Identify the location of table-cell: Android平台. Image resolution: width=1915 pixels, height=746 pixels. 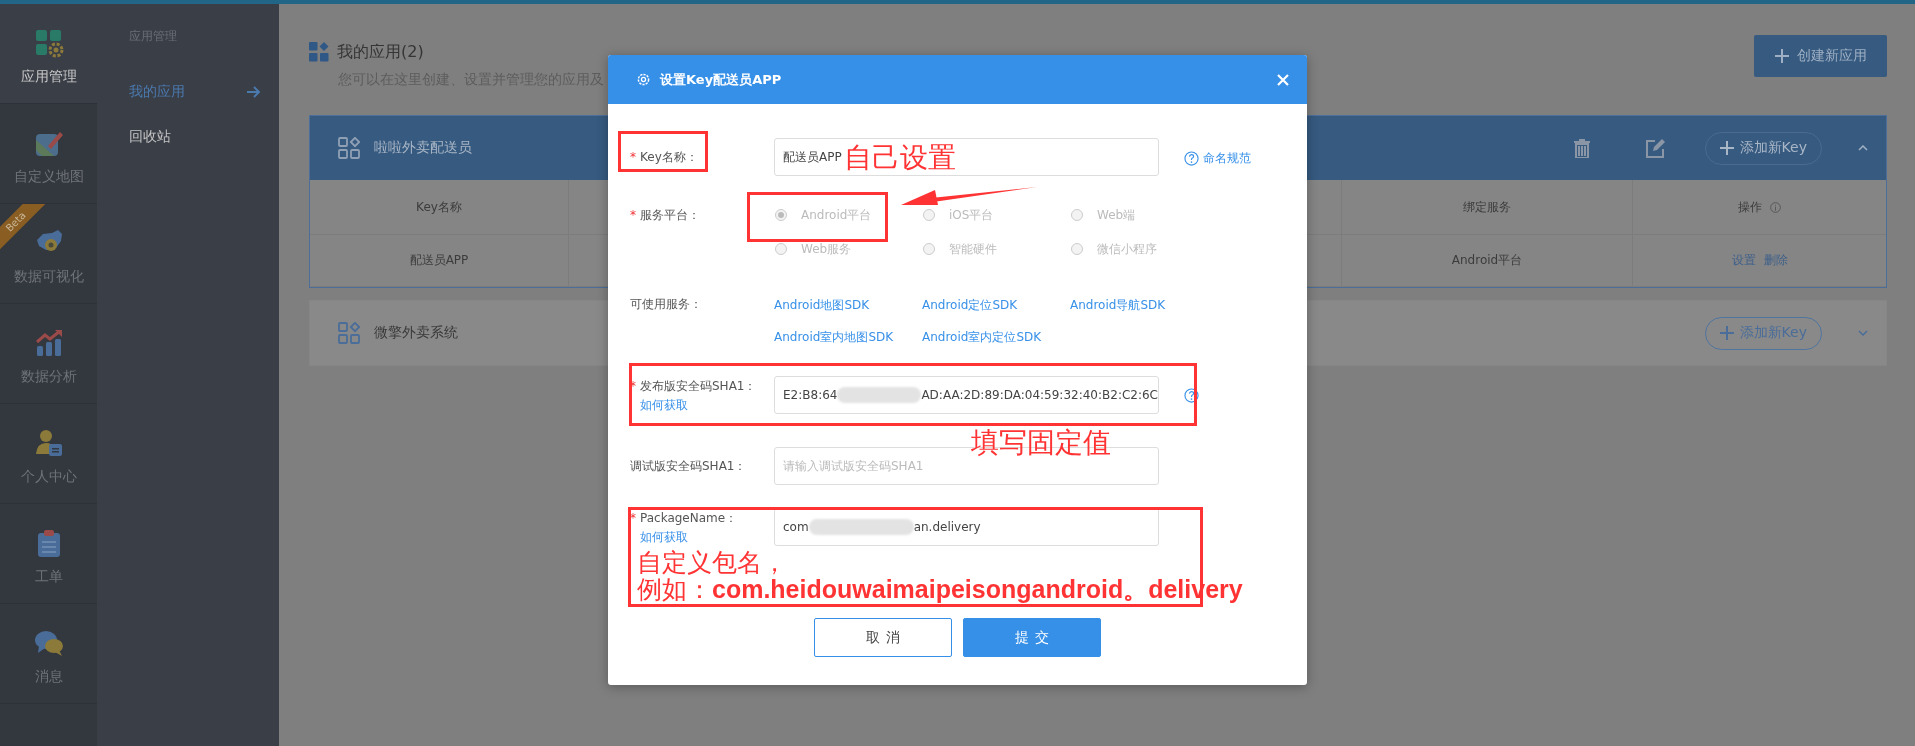
(1487, 261).